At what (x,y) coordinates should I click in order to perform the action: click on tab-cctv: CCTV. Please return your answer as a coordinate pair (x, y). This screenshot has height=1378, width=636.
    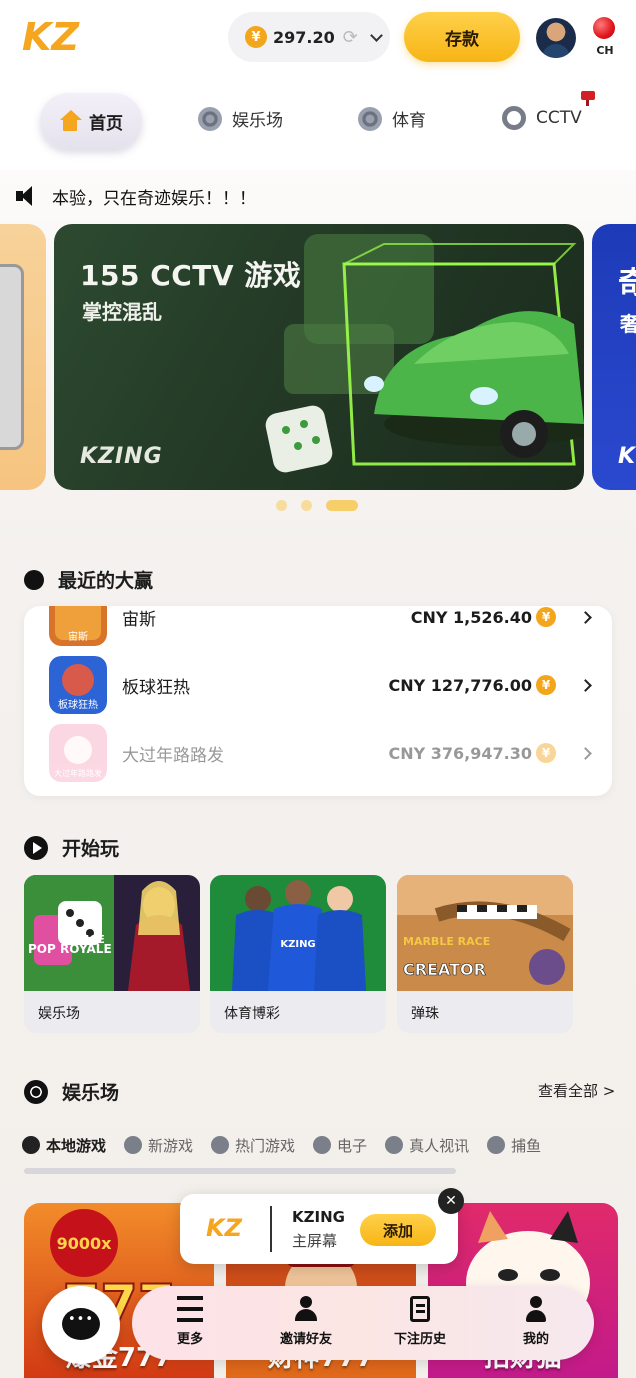
    Looking at the image, I should click on (542, 118).